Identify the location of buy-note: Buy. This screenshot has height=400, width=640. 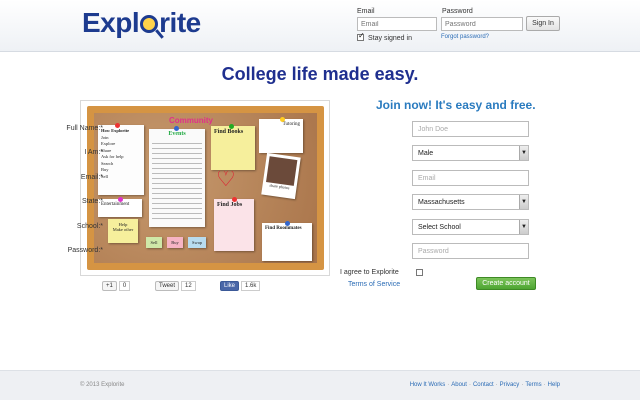
(175, 242).